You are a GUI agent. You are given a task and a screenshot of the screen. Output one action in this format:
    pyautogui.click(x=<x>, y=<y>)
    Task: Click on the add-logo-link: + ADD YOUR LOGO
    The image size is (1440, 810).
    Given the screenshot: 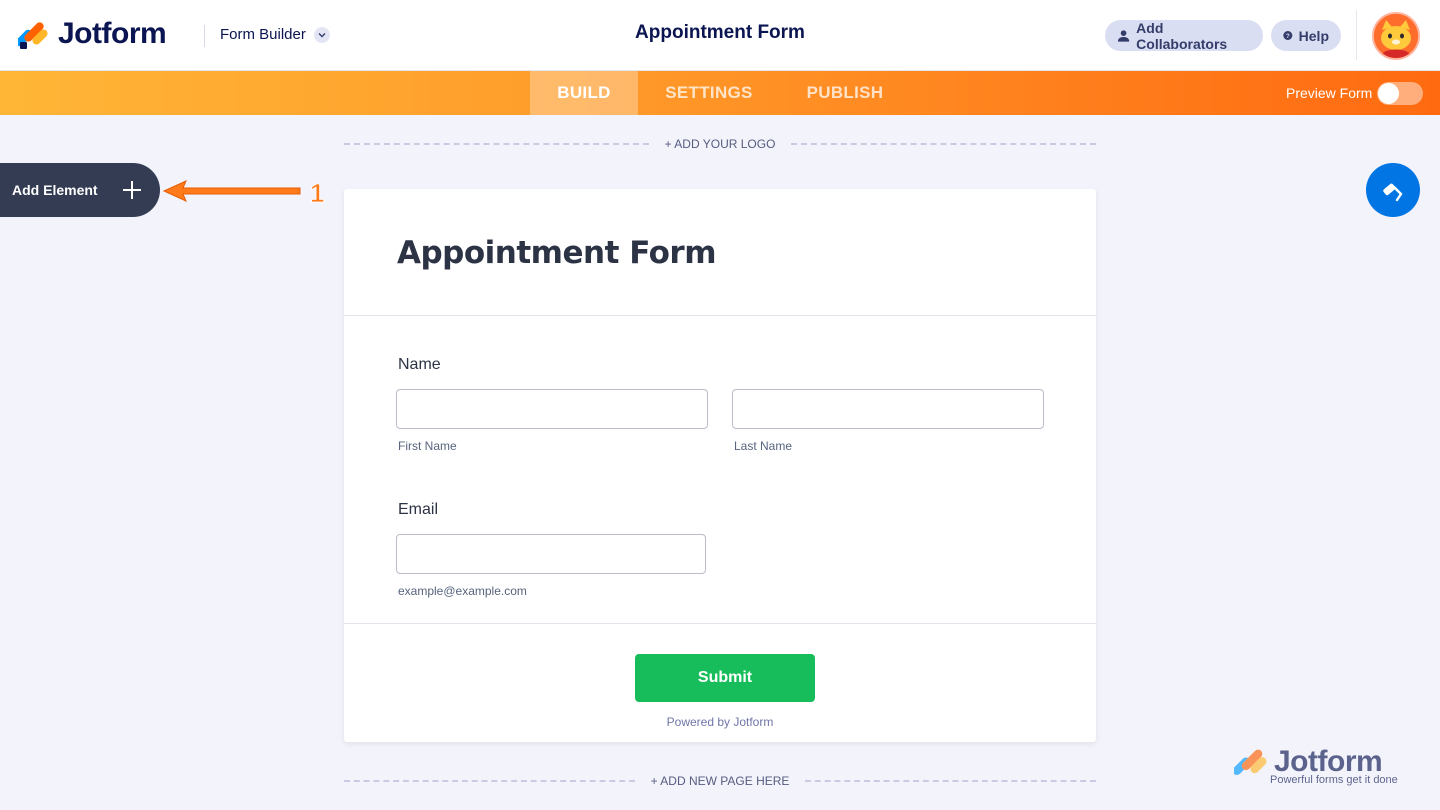 What is the action you would take?
    pyautogui.click(x=720, y=144)
    